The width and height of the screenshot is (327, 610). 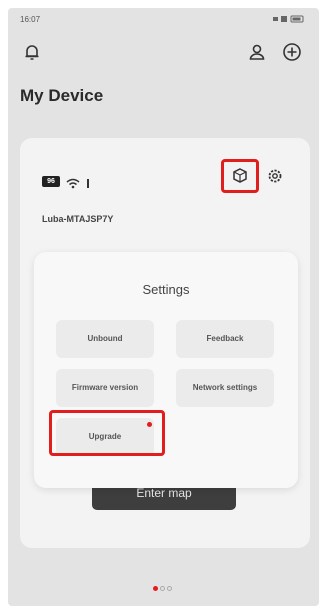 What do you see at coordinates (32, 52) in the screenshot?
I see `bell-icon` at bounding box center [32, 52].